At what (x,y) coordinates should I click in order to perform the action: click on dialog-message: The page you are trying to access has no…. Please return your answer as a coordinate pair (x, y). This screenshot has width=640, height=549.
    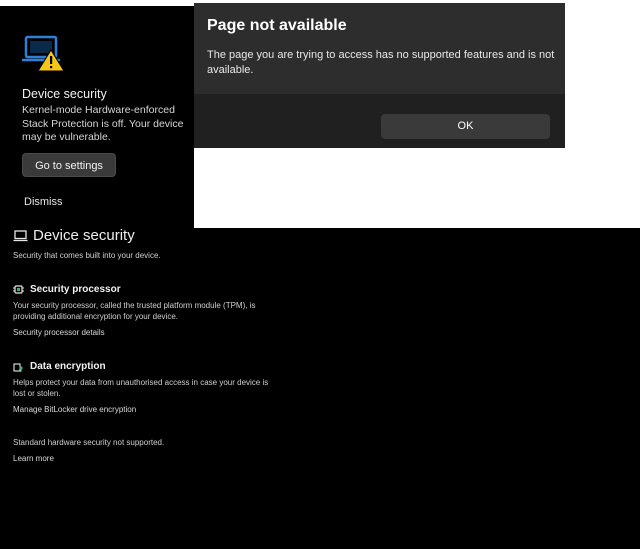
    Looking at the image, I should click on (381, 62).